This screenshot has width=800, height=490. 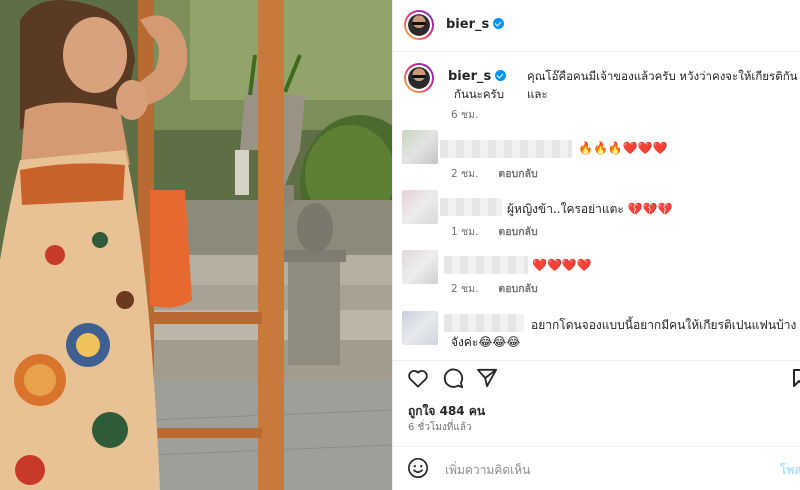 What do you see at coordinates (486, 342) in the screenshot?
I see `comment-text-line2: จังค่ะ😂😂😂` at bounding box center [486, 342].